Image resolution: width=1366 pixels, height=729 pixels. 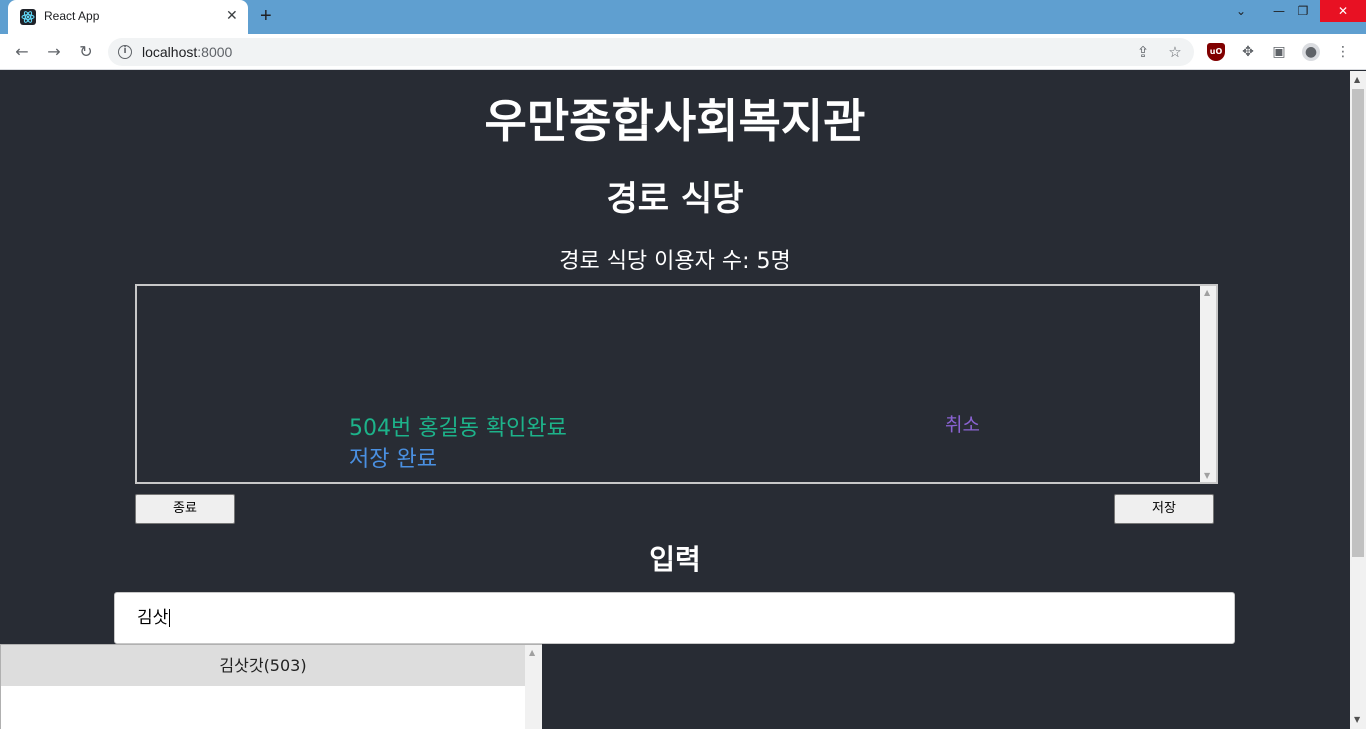 What do you see at coordinates (86, 52) in the screenshot?
I see `reload-icon: ↻` at bounding box center [86, 52].